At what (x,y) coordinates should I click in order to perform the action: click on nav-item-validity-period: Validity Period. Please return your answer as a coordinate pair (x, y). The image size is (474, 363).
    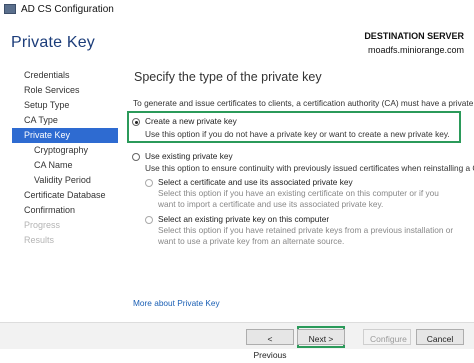
    Looking at the image, I should click on (65, 180).